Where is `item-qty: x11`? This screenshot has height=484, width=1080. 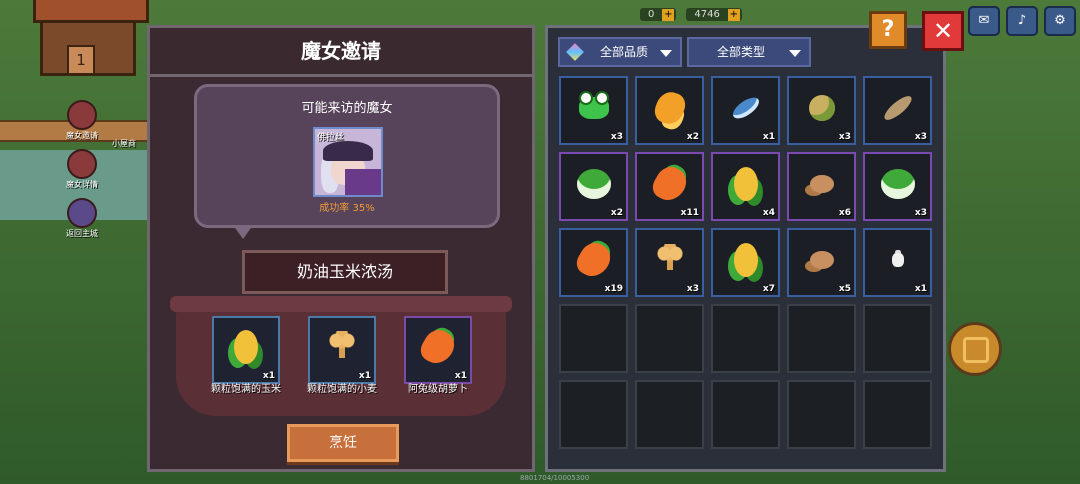
item-qty: x11 is located at coordinates (689, 213).